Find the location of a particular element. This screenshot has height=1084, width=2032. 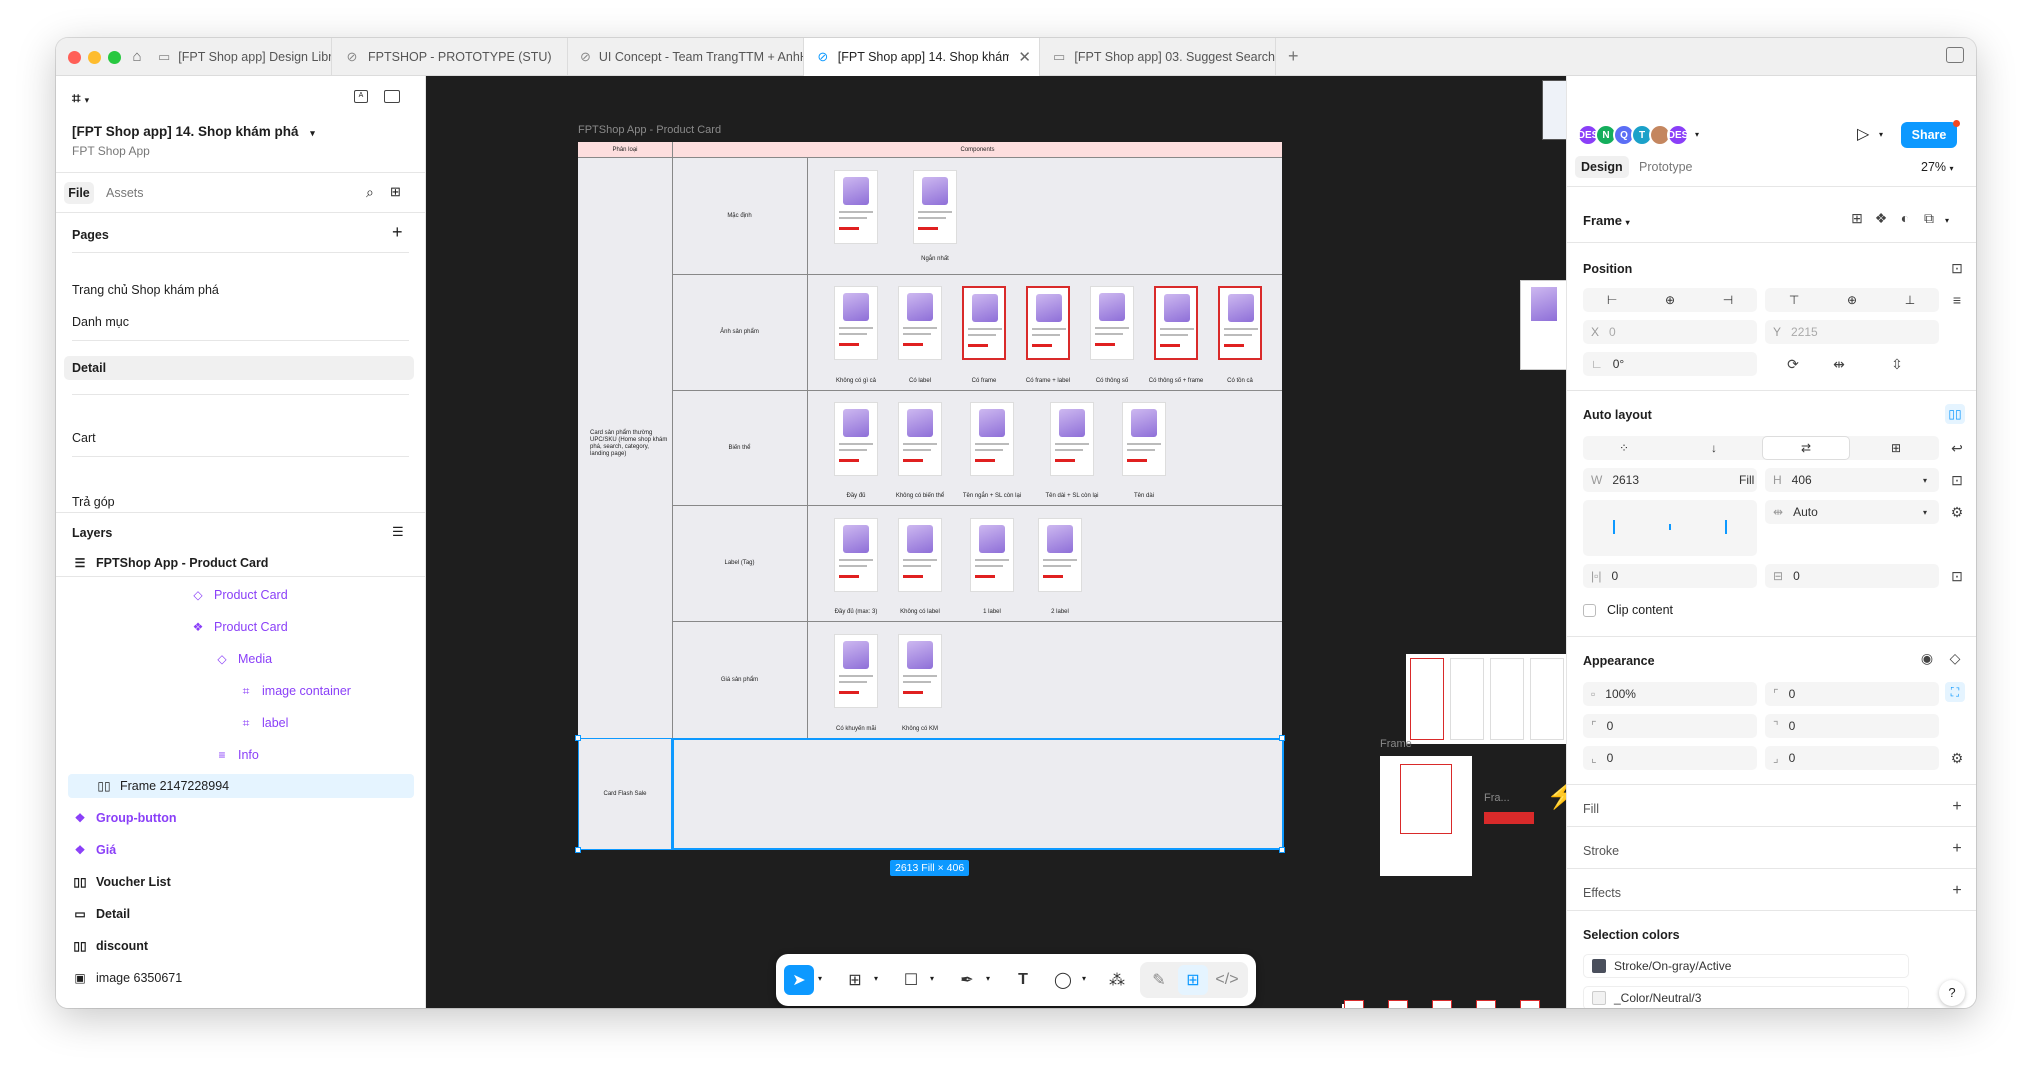

zoom-level: 27% ▾ is located at coordinates (1937, 167).